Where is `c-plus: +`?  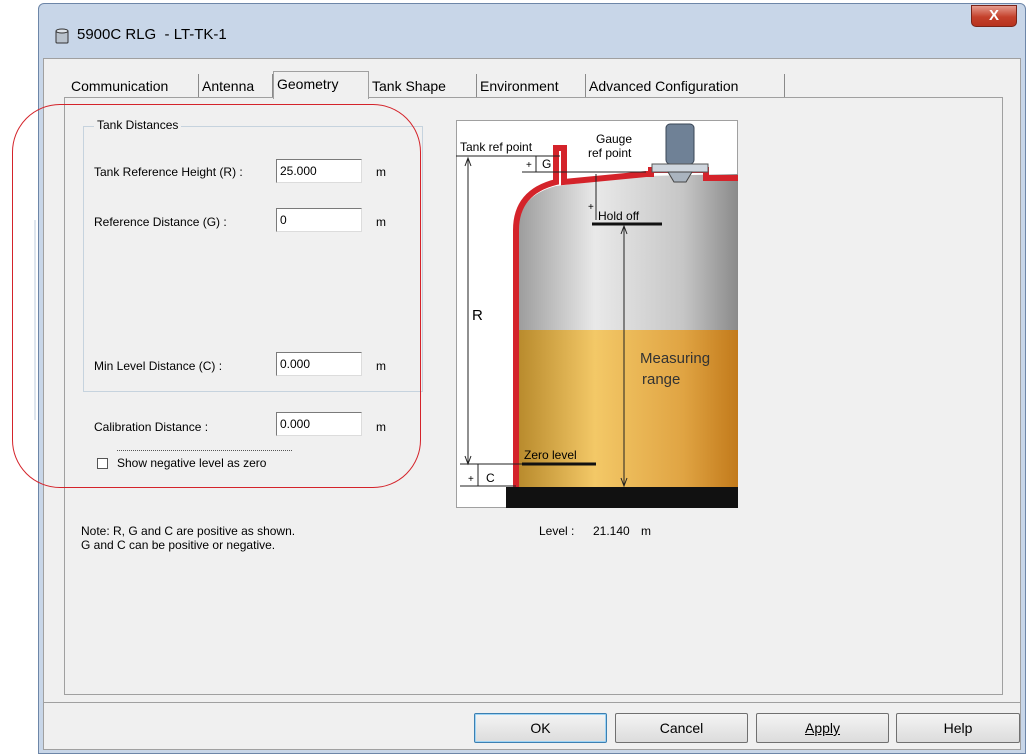
c-plus: + is located at coordinates (471, 479).